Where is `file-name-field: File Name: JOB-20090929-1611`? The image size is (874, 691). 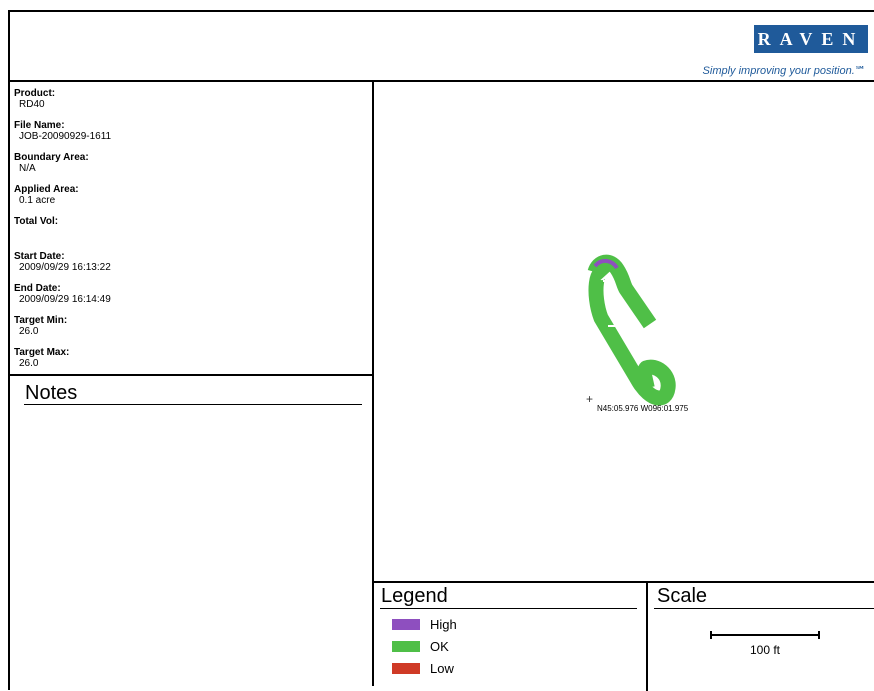 file-name-field: File Name: JOB-20090929-1611 is located at coordinates (62, 131).